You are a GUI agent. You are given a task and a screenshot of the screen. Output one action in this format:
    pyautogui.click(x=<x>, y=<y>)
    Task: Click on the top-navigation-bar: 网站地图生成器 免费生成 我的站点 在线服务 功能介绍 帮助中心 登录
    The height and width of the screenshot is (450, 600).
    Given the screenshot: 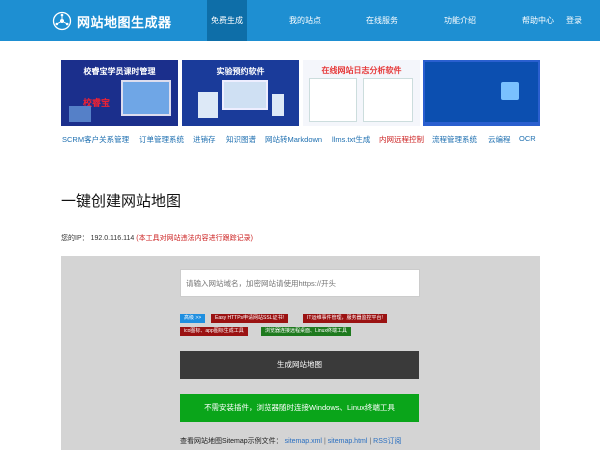 What is the action you would take?
    pyautogui.click(x=300, y=20)
    